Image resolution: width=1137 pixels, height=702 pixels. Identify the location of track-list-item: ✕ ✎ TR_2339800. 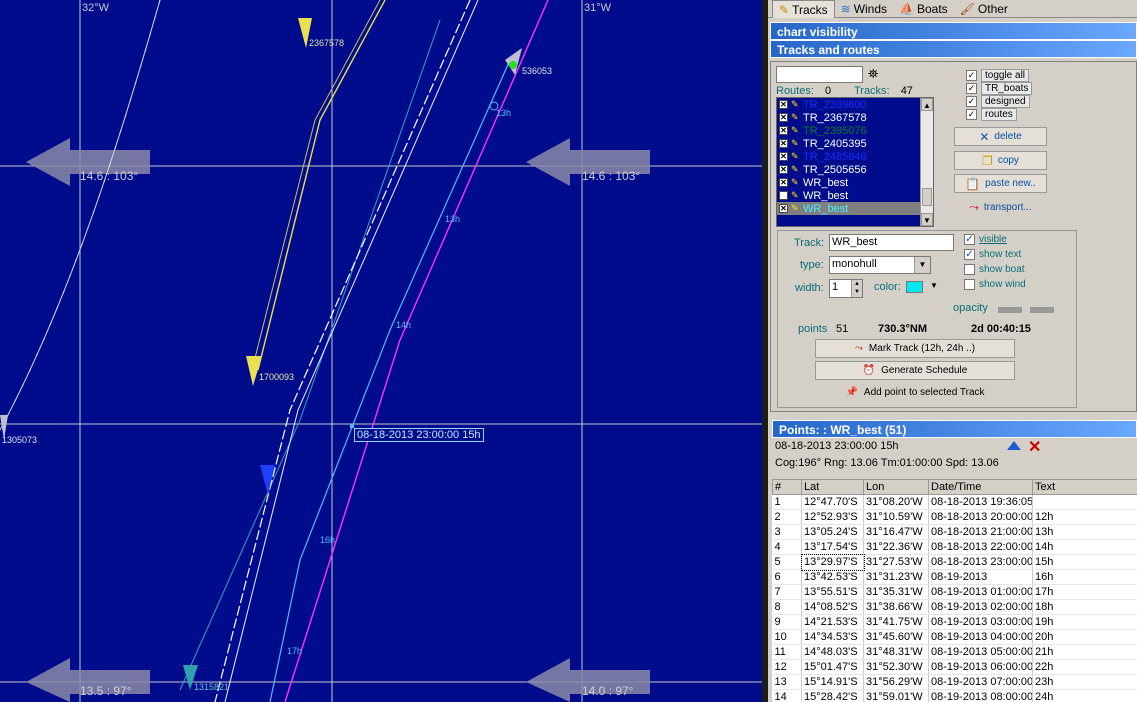
(848, 104).